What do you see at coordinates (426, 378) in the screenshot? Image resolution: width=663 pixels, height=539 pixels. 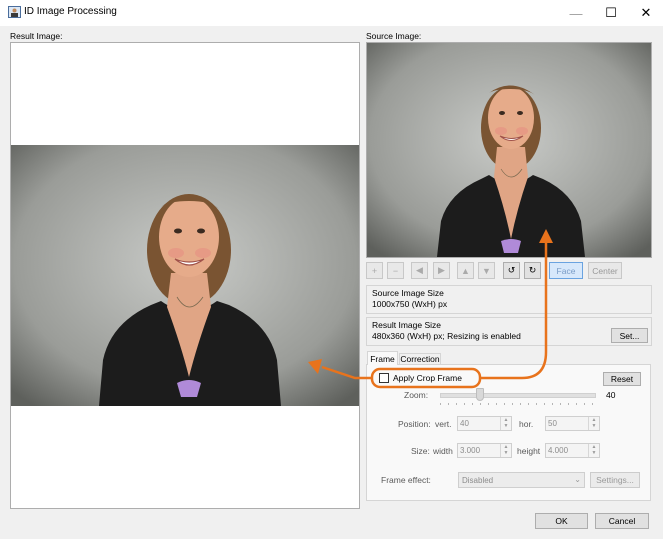 I see `annotation-highlight-ring` at bounding box center [426, 378].